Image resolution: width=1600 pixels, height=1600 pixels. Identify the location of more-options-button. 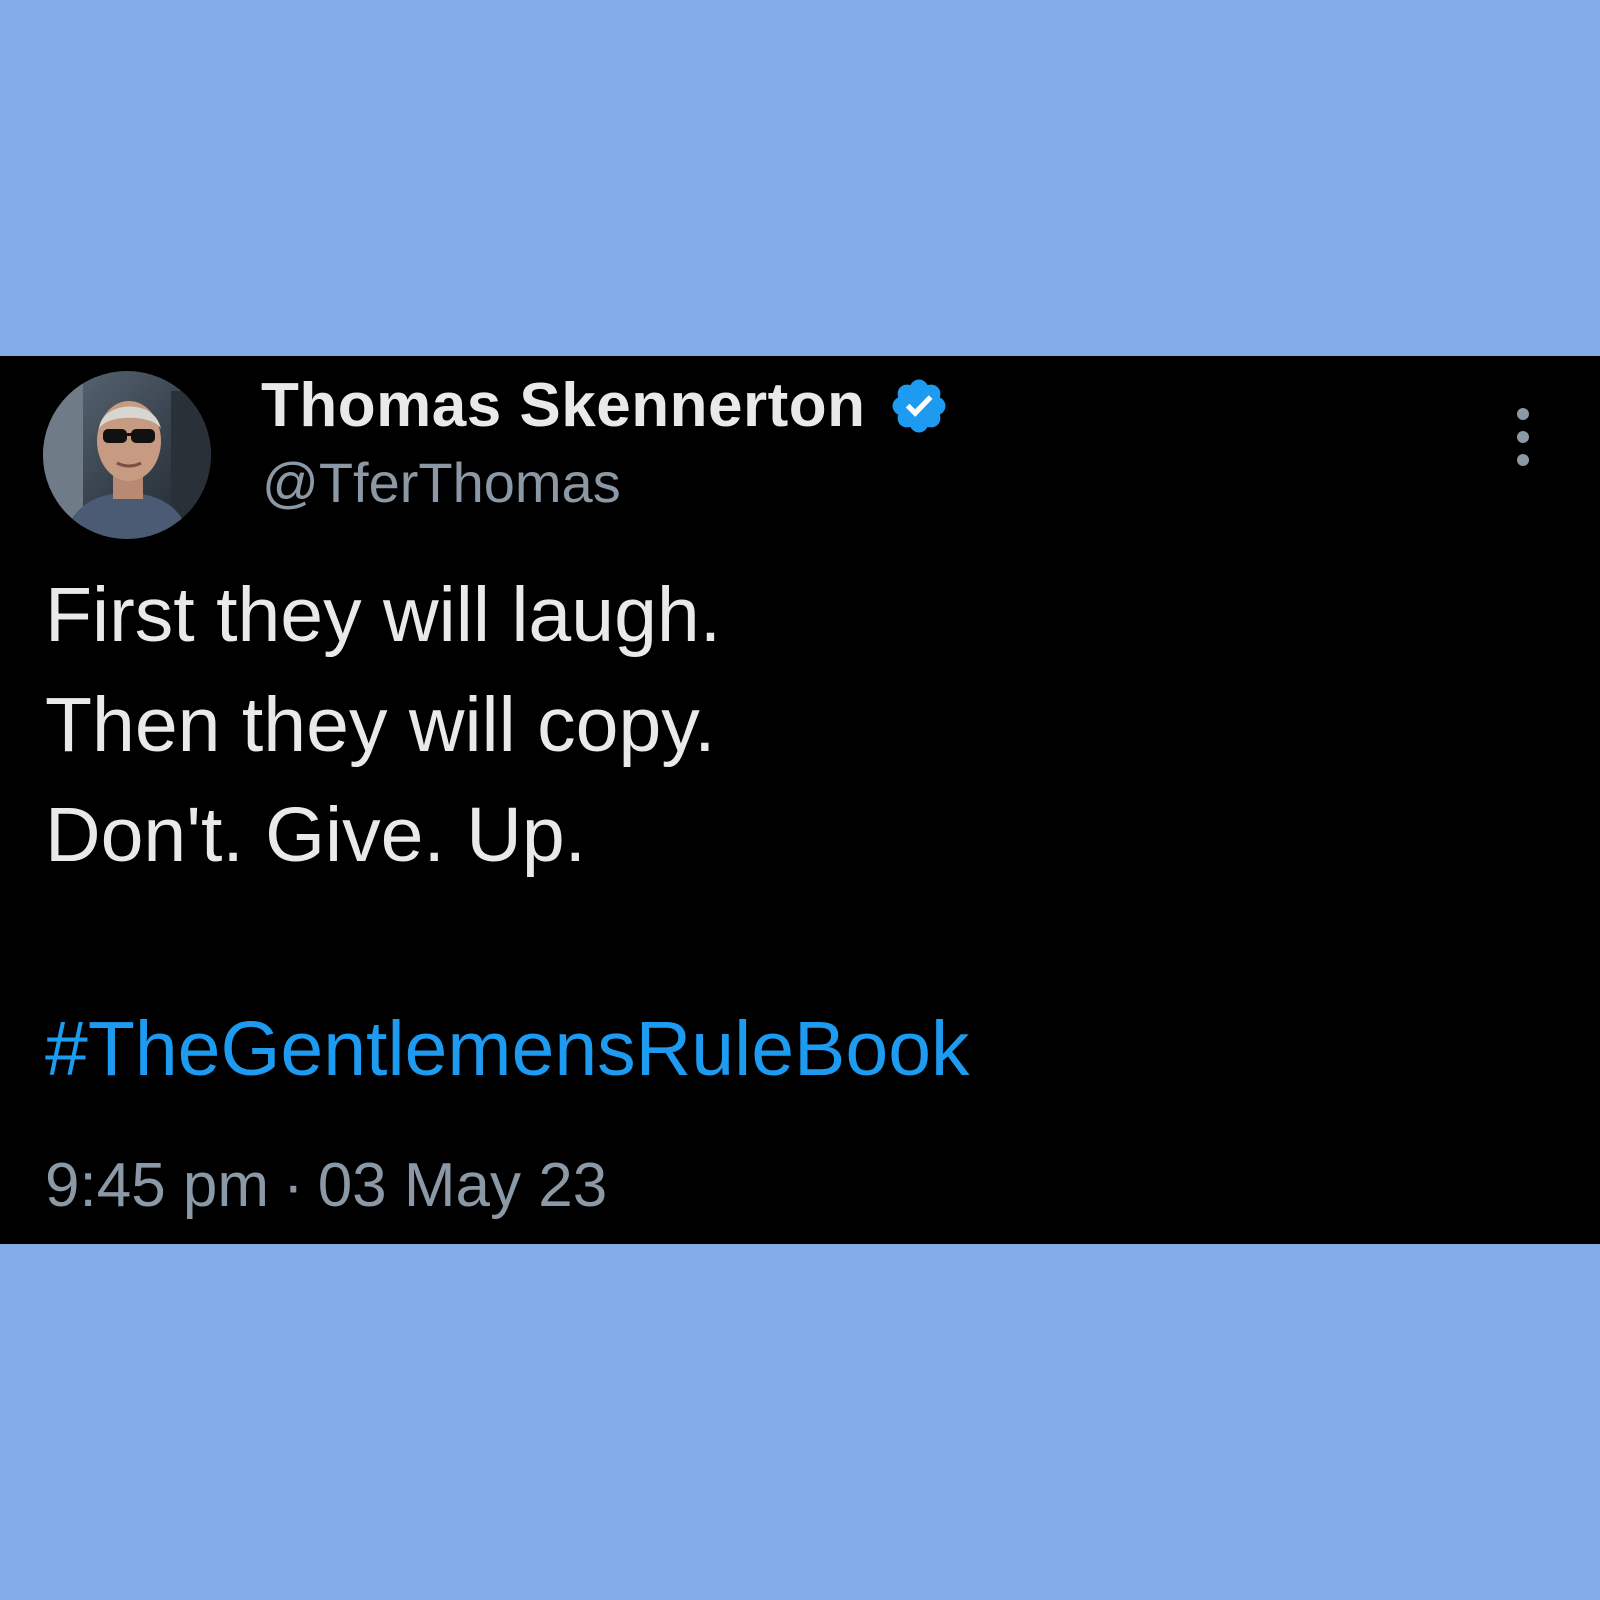
(1523, 437).